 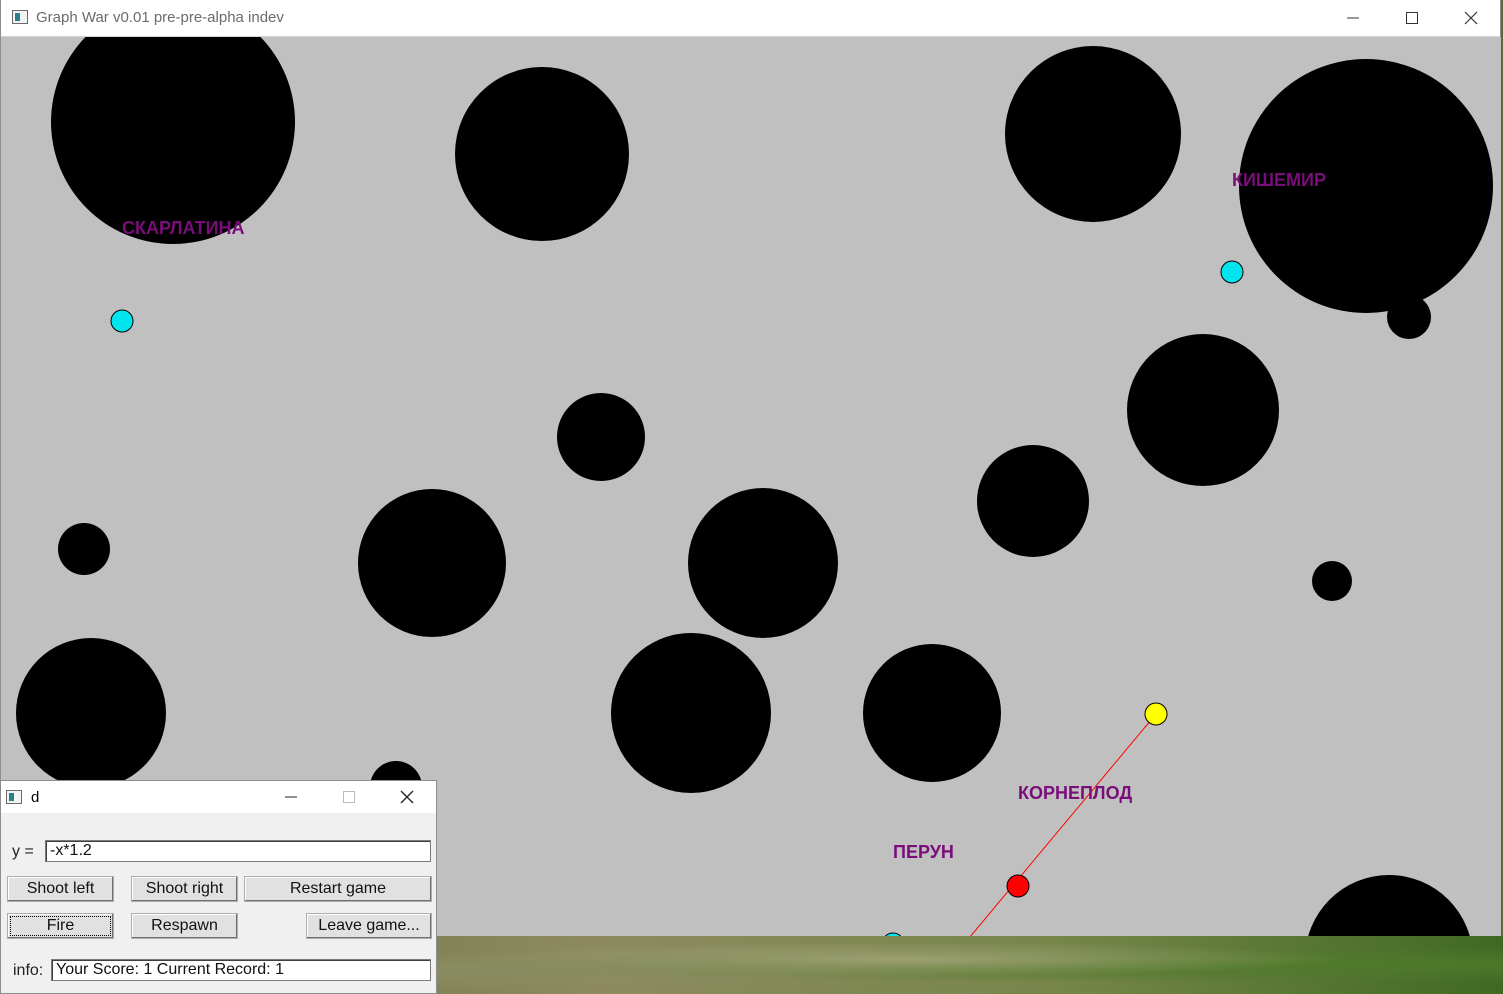 What do you see at coordinates (1156, 714) in the screenshot?
I see `target-marker` at bounding box center [1156, 714].